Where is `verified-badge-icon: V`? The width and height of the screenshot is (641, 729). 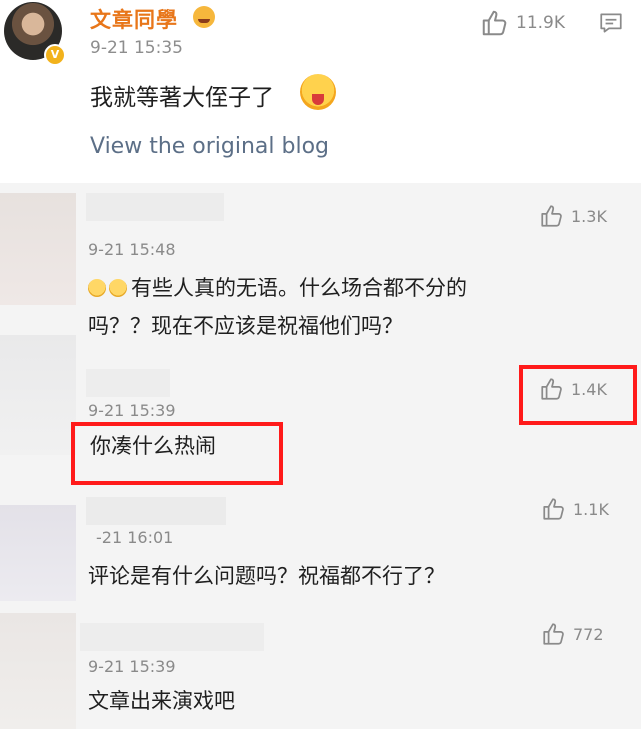
verified-badge-icon: V is located at coordinates (55, 55).